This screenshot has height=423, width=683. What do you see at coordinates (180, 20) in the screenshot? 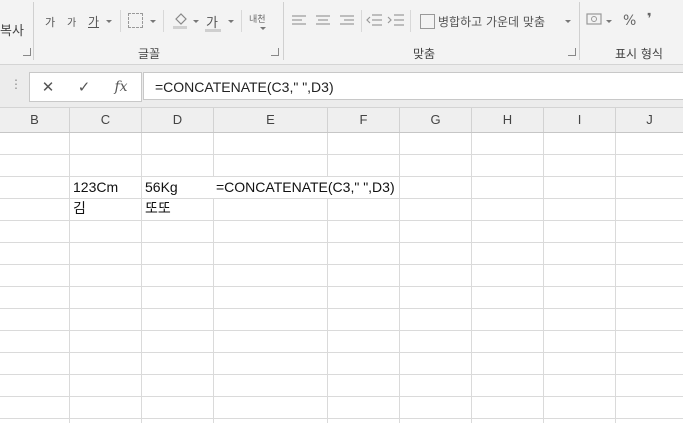
I see `fill-color-icon` at bounding box center [180, 20].